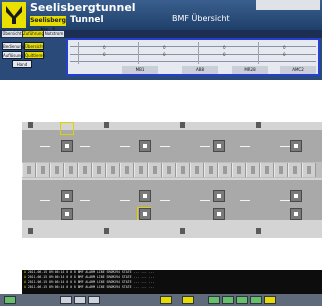 This screenshot has height=306, width=322. What do you see at coordinates (288, 5) in the screenshot?
I see `header-status-box` at bounding box center [288, 5].